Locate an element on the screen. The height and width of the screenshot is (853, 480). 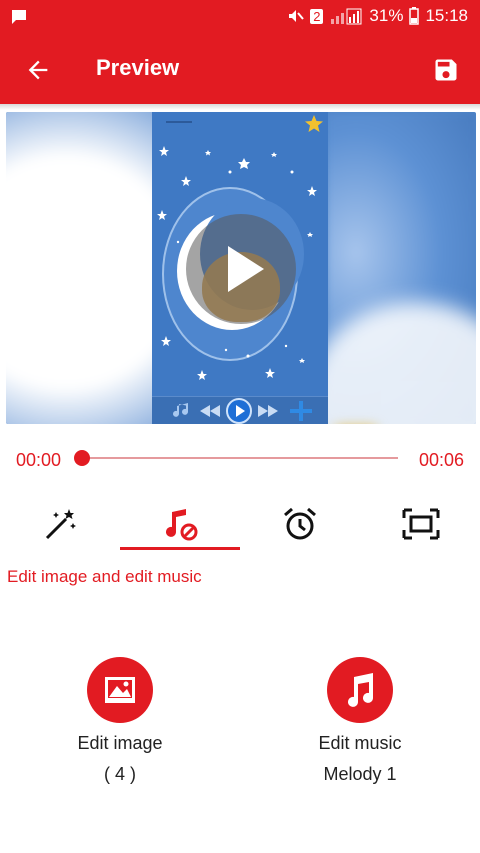
current-time: 00:00 is located at coordinates (39, 460).